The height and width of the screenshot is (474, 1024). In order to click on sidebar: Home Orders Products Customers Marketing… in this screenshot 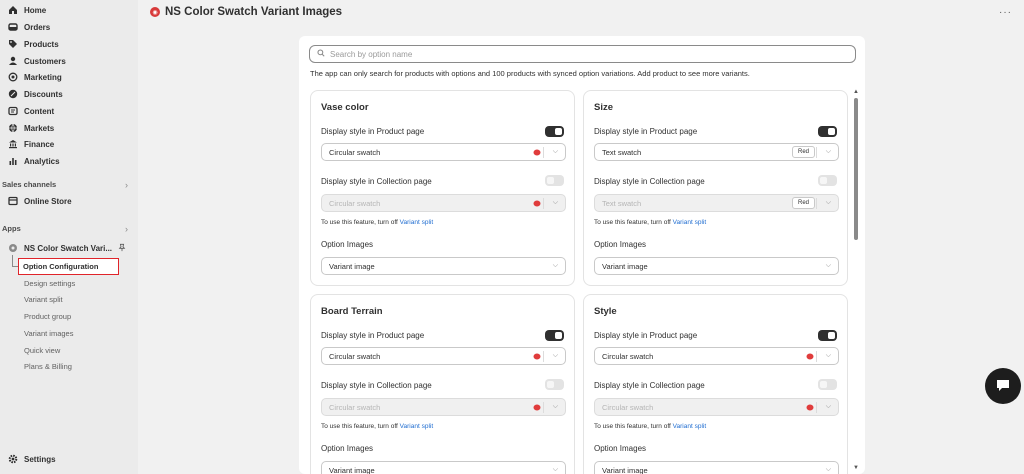, I will do `click(69, 237)`.